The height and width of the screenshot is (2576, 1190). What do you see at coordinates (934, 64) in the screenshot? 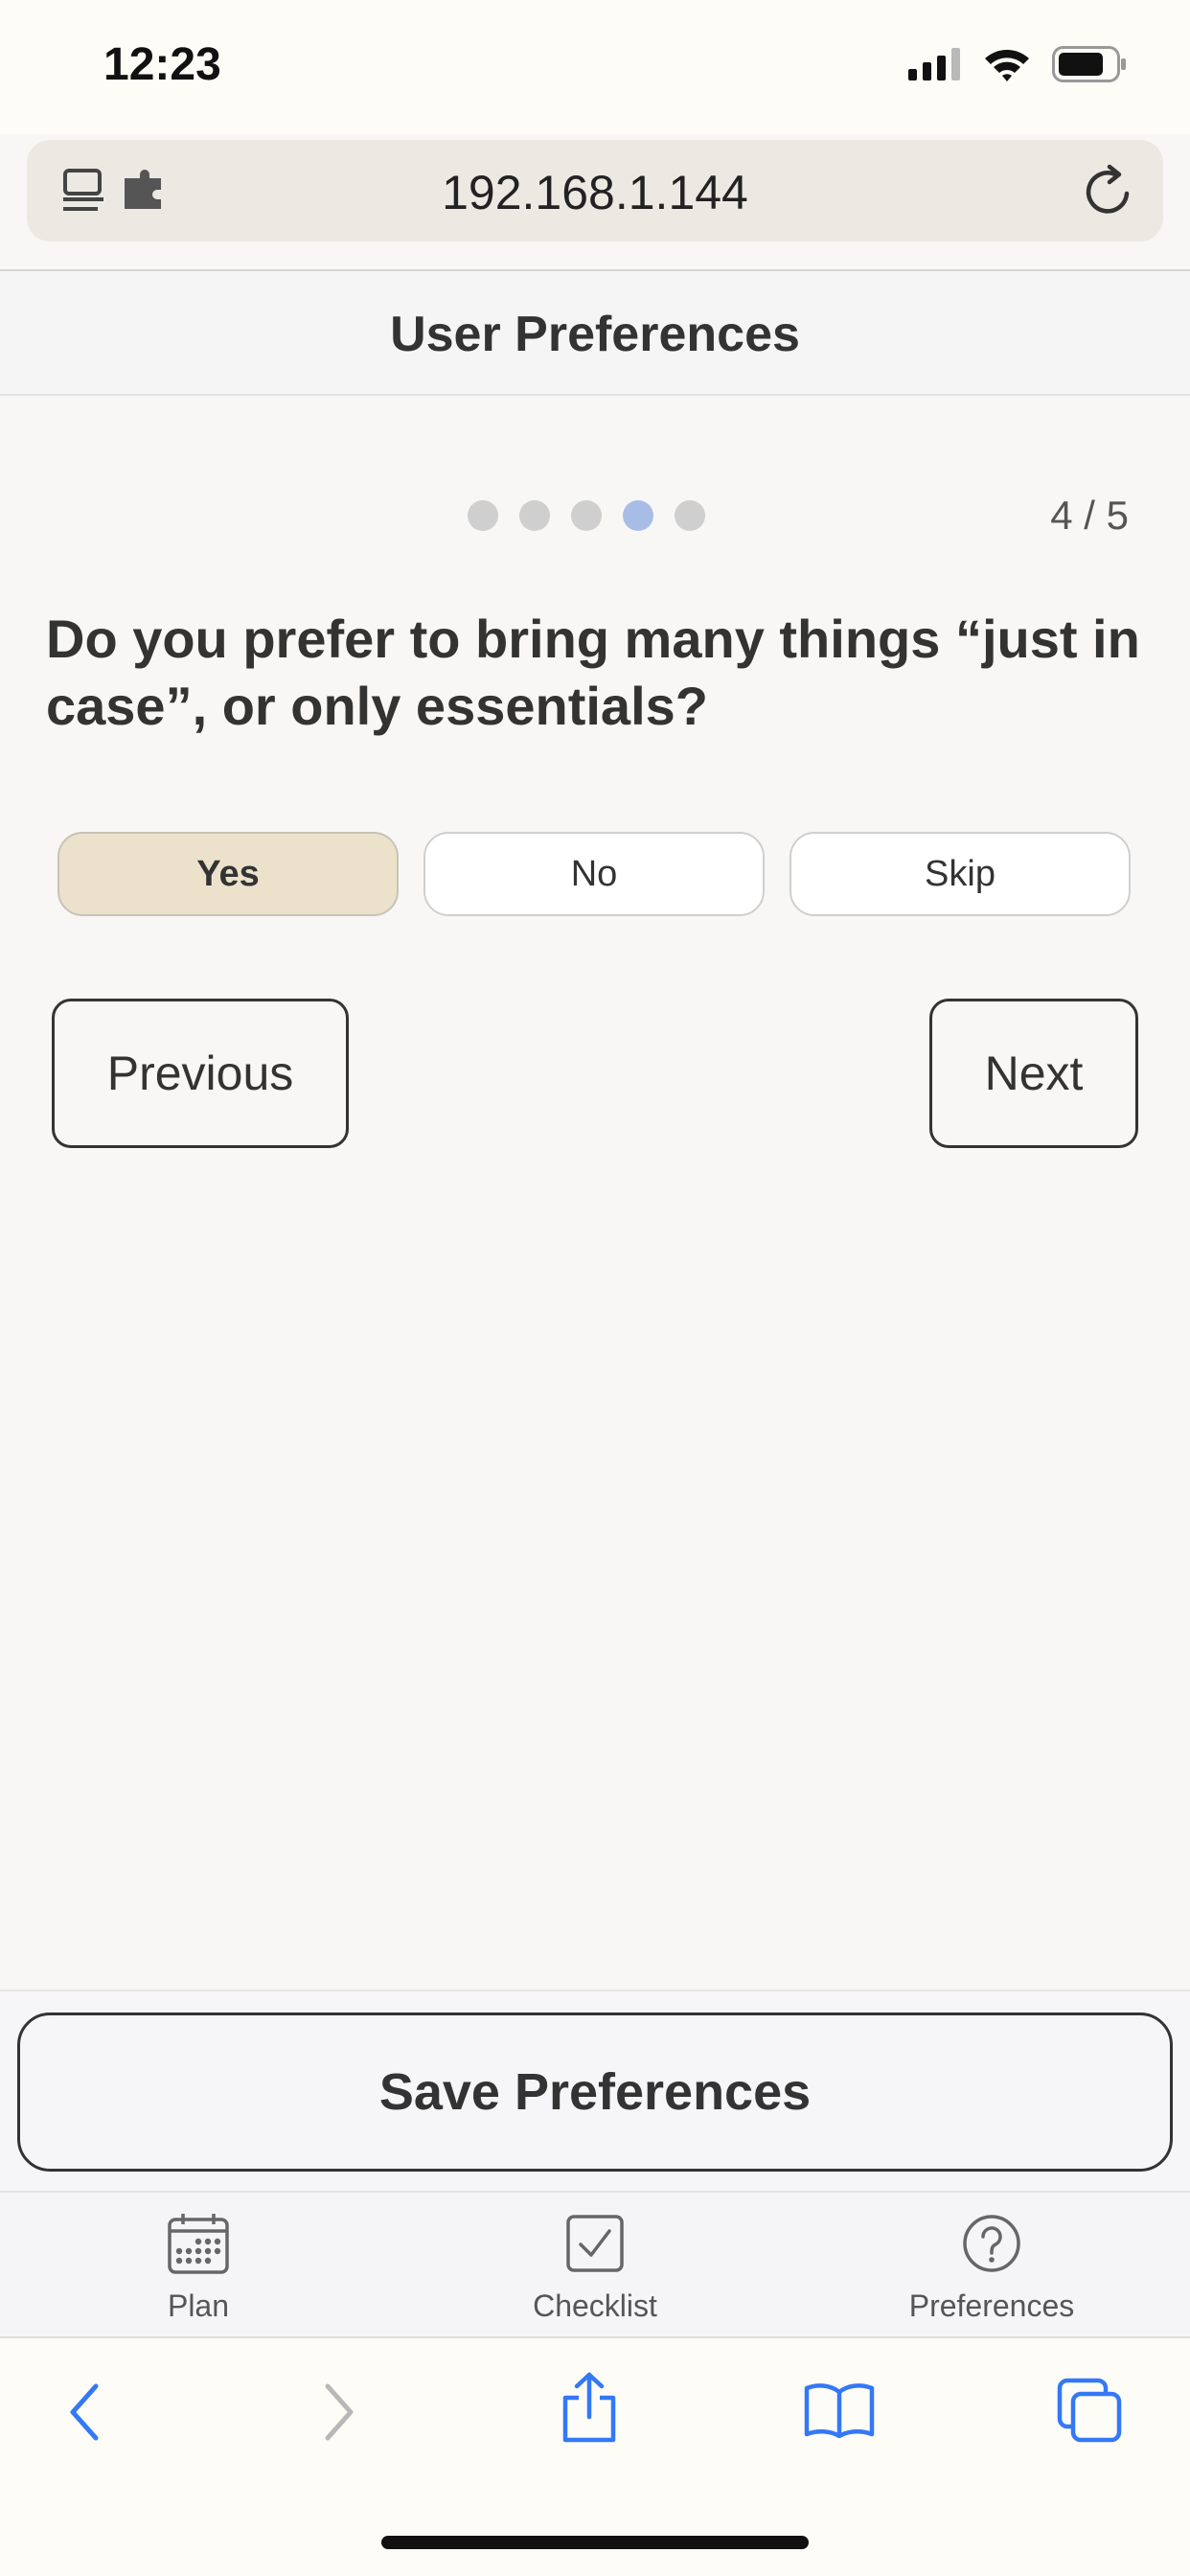
I see `signal-icon` at bounding box center [934, 64].